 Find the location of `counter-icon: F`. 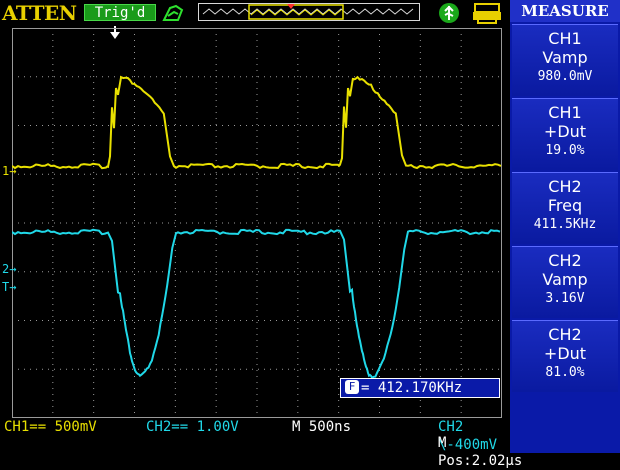

counter-icon: F is located at coordinates (352, 387).